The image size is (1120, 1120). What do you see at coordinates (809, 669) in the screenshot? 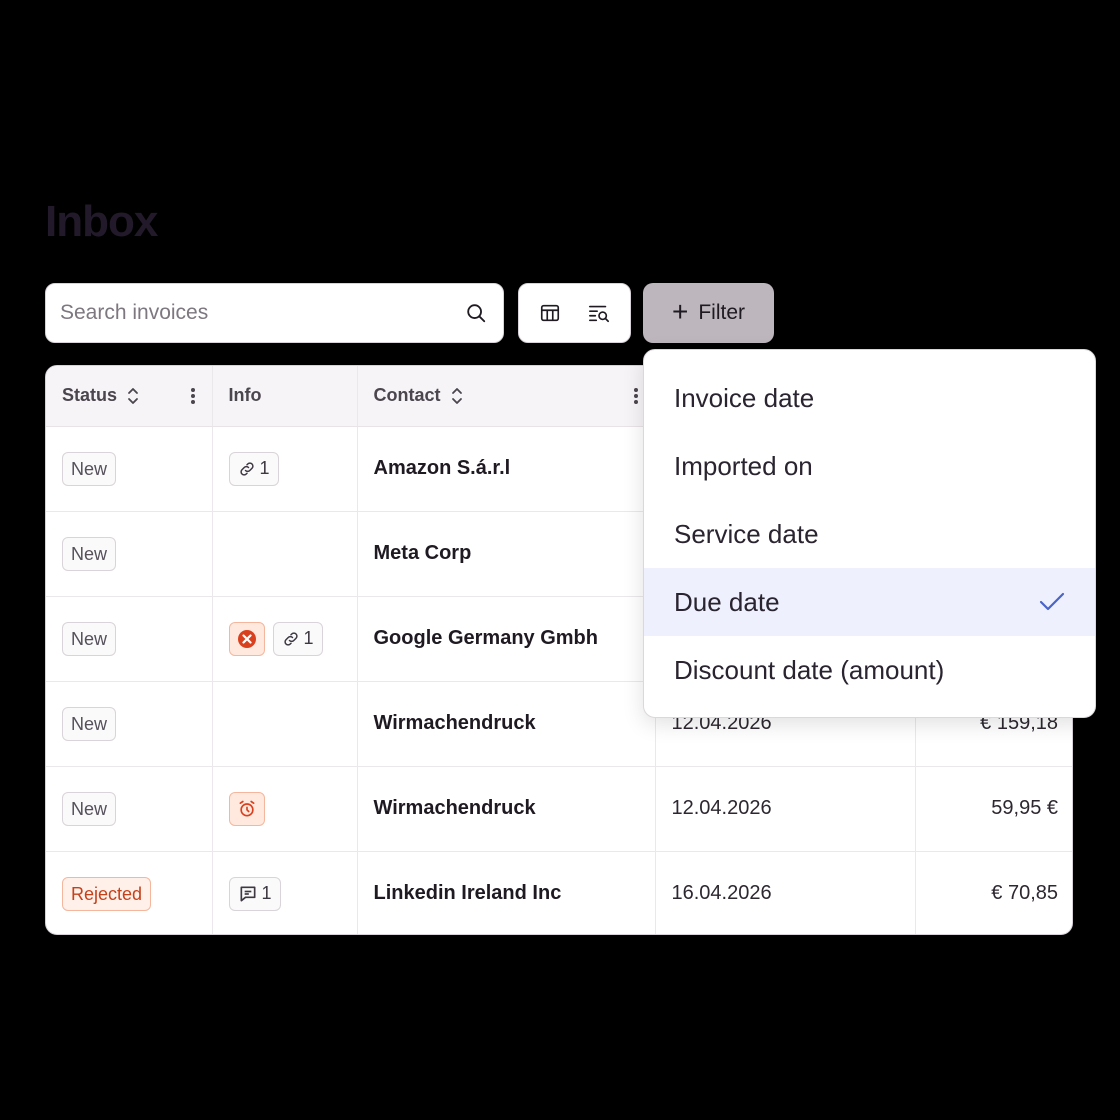
I see `dropdown-item-label: Discount date (amount)` at bounding box center [809, 669].